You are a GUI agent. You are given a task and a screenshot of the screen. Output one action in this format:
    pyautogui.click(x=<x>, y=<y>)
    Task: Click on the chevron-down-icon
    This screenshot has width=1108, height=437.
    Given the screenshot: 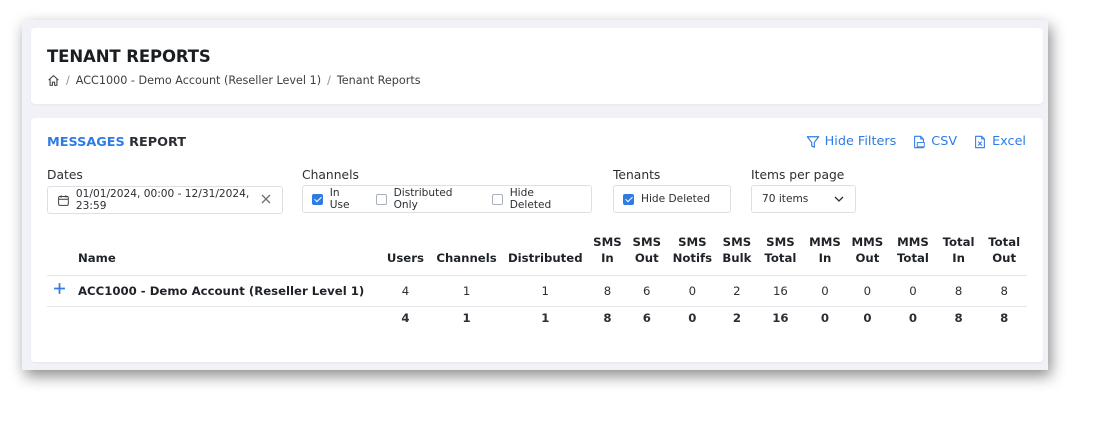 What is the action you would take?
    pyautogui.click(x=839, y=199)
    